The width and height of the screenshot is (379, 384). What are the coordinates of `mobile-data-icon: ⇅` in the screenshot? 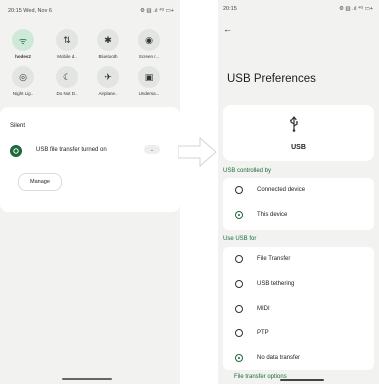 It's located at (67, 39).